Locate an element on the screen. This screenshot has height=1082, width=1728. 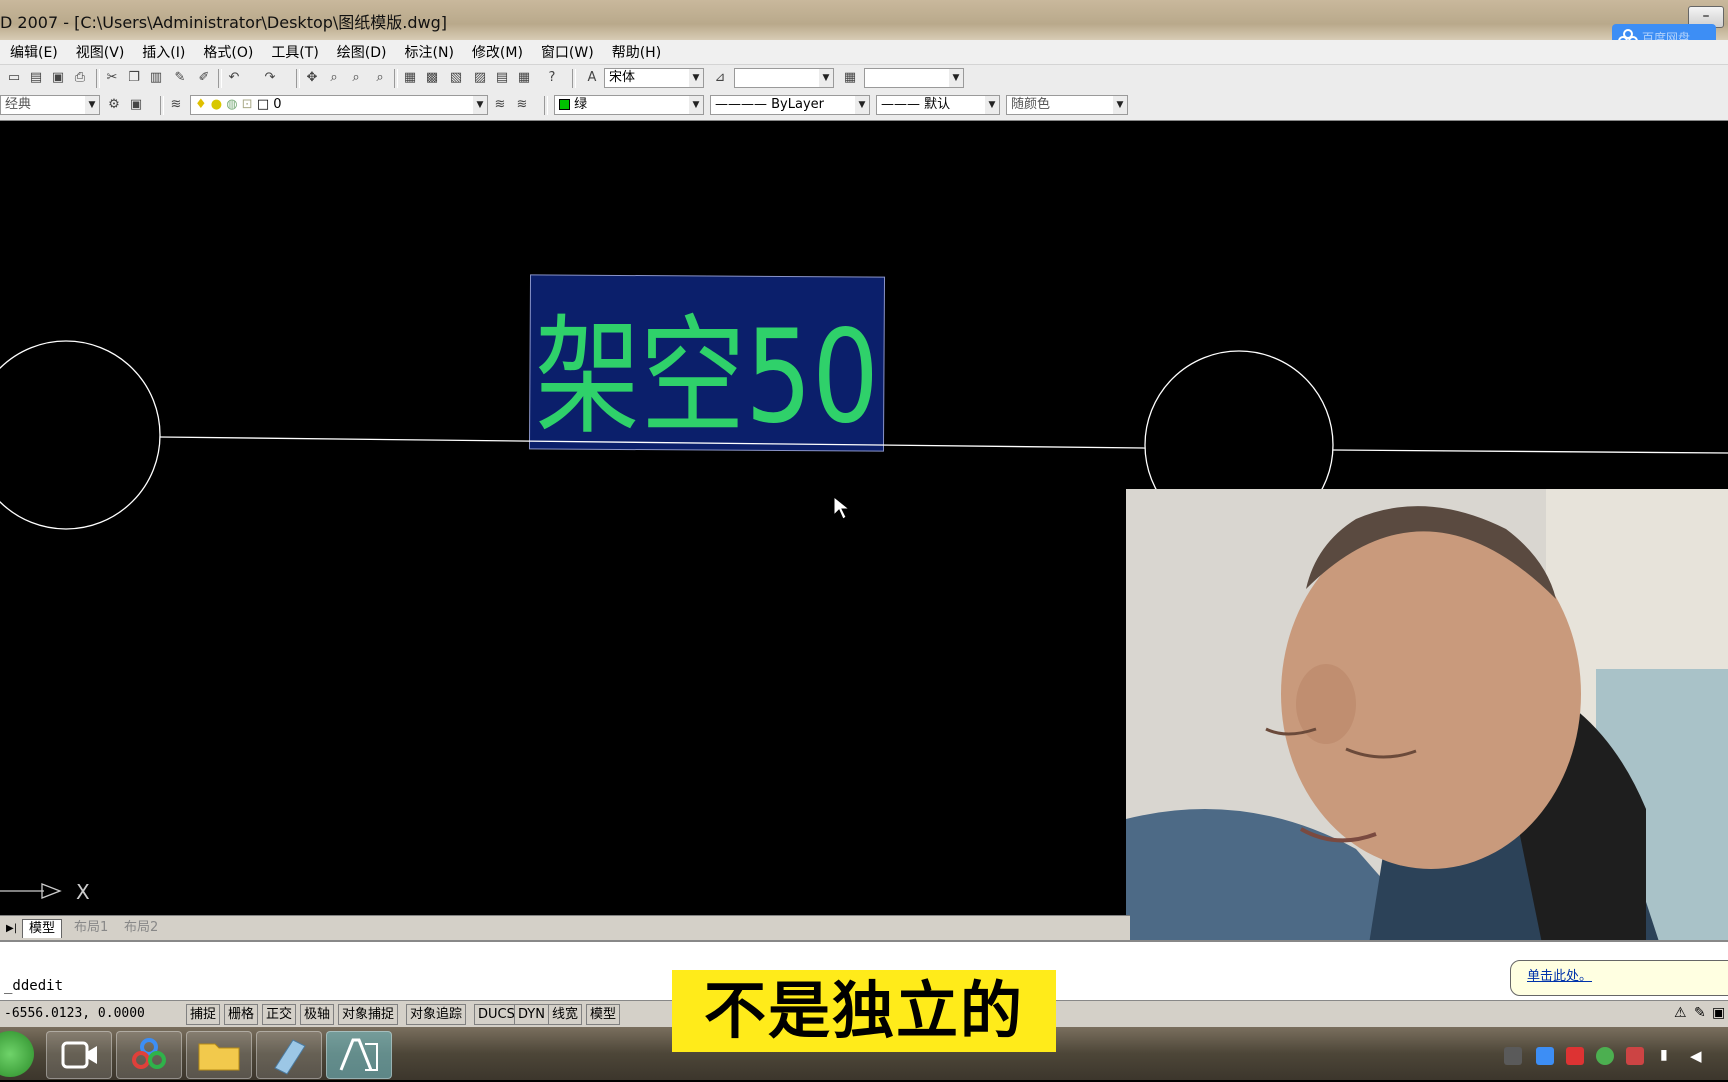
workspace-select: 经典 ▼ is located at coordinates (50, 105).